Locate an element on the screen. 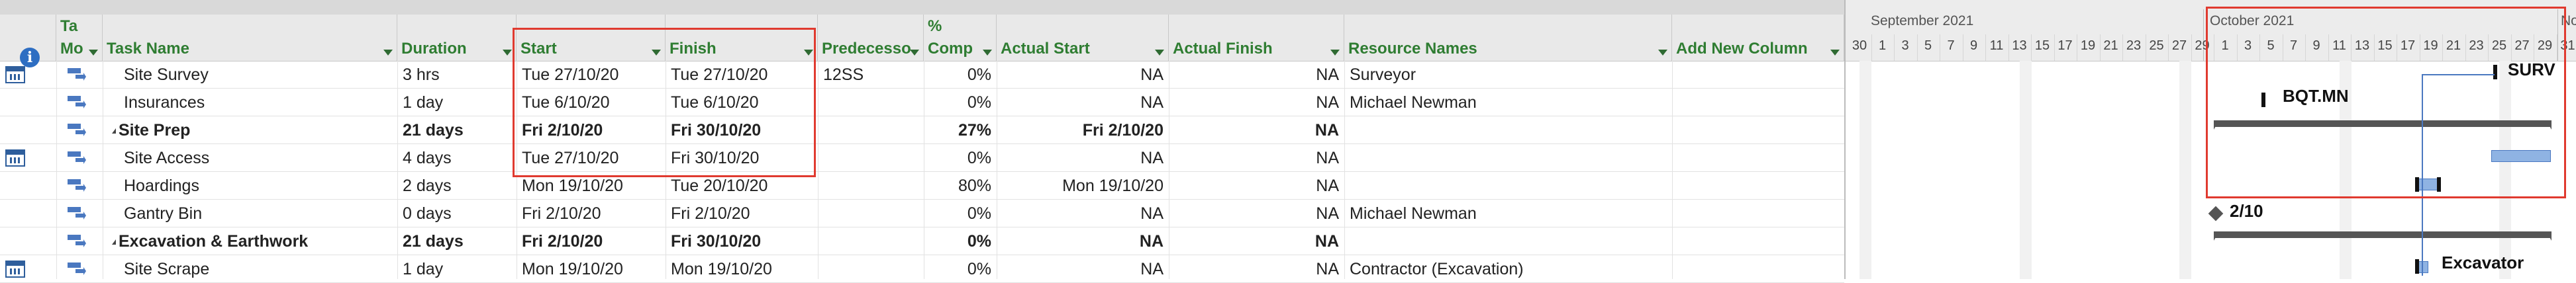 The height and width of the screenshot is (283, 2576). task-name-cell: Site Prep is located at coordinates (250, 130).